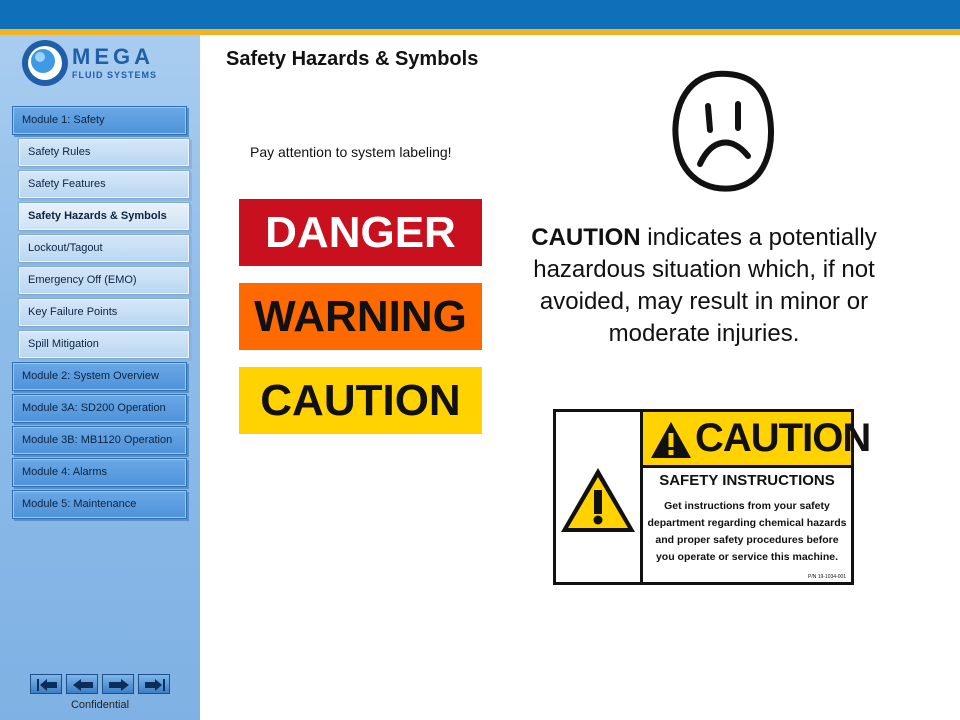 Image resolution: width=960 pixels, height=720 pixels. I want to click on label-subheader: SAFETY INSTRUCTIONS, so click(747, 480).